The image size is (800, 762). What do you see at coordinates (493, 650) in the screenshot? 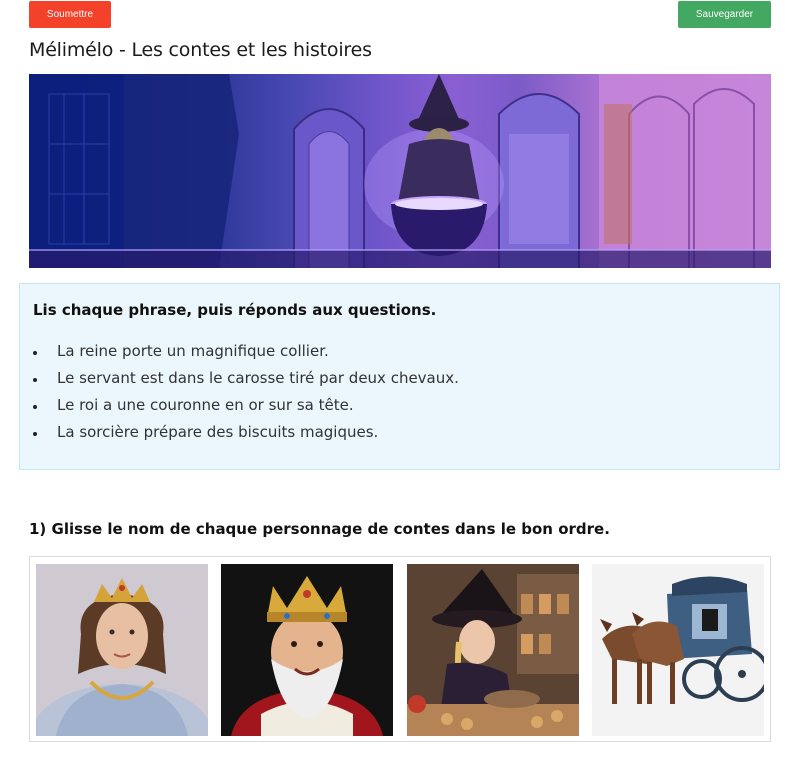
I see `witch-card` at bounding box center [493, 650].